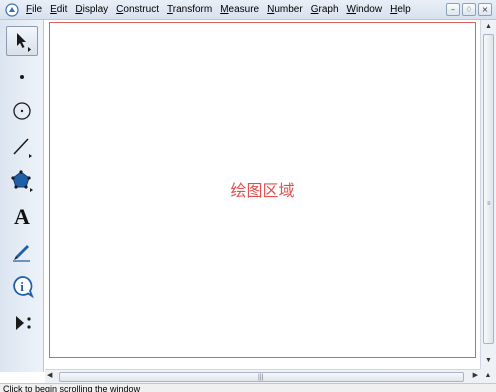 The height and width of the screenshot is (392, 496). I want to click on app-icon, so click(12, 9).